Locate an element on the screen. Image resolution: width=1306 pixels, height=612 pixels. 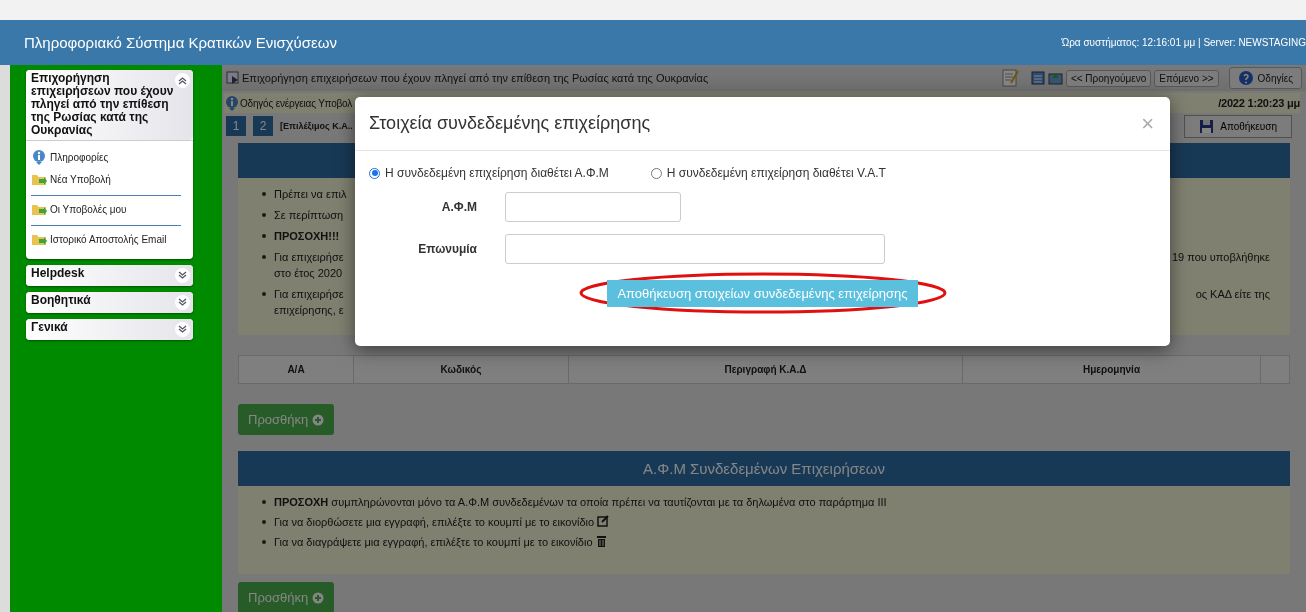
help-icon is located at coordinates (1245, 78).